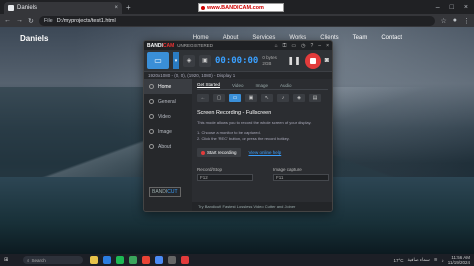 The image size is (474, 266). I want to click on rec-button, so click(312, 60).